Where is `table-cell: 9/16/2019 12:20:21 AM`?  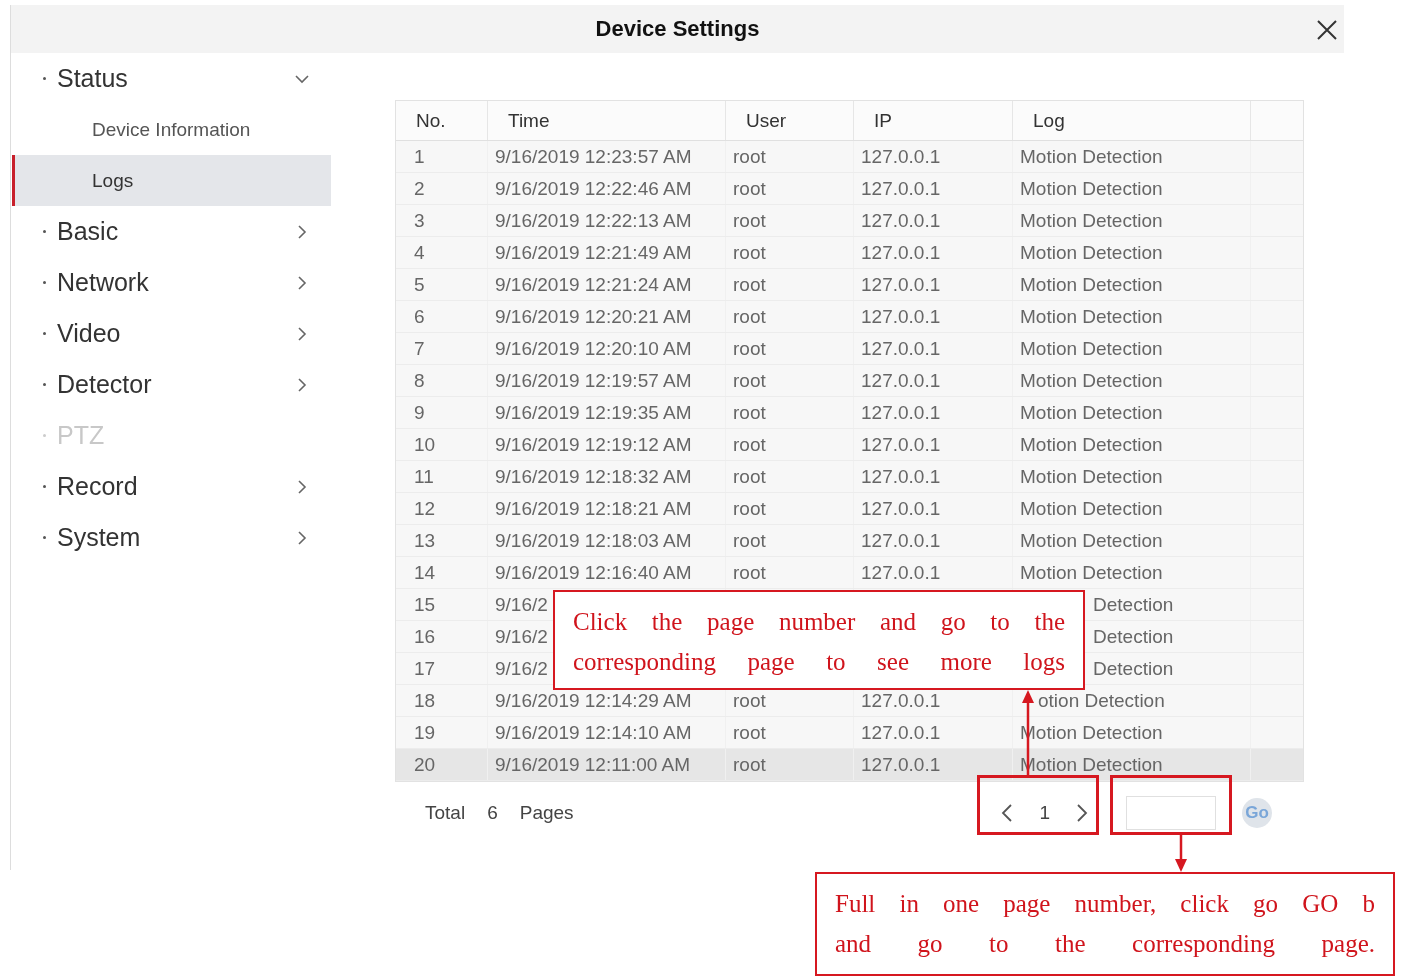
table-cell: 9/16/2019 12:20:21 AM is located at coordinates (593, 316).